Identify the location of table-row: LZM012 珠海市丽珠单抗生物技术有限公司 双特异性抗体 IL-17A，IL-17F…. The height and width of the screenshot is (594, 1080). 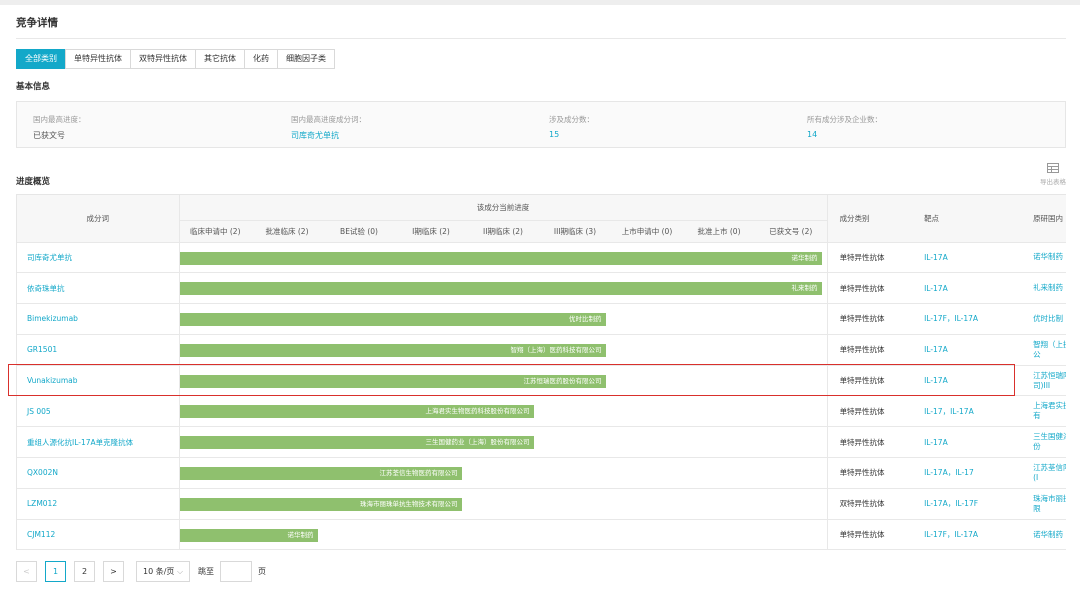
(541, 504).